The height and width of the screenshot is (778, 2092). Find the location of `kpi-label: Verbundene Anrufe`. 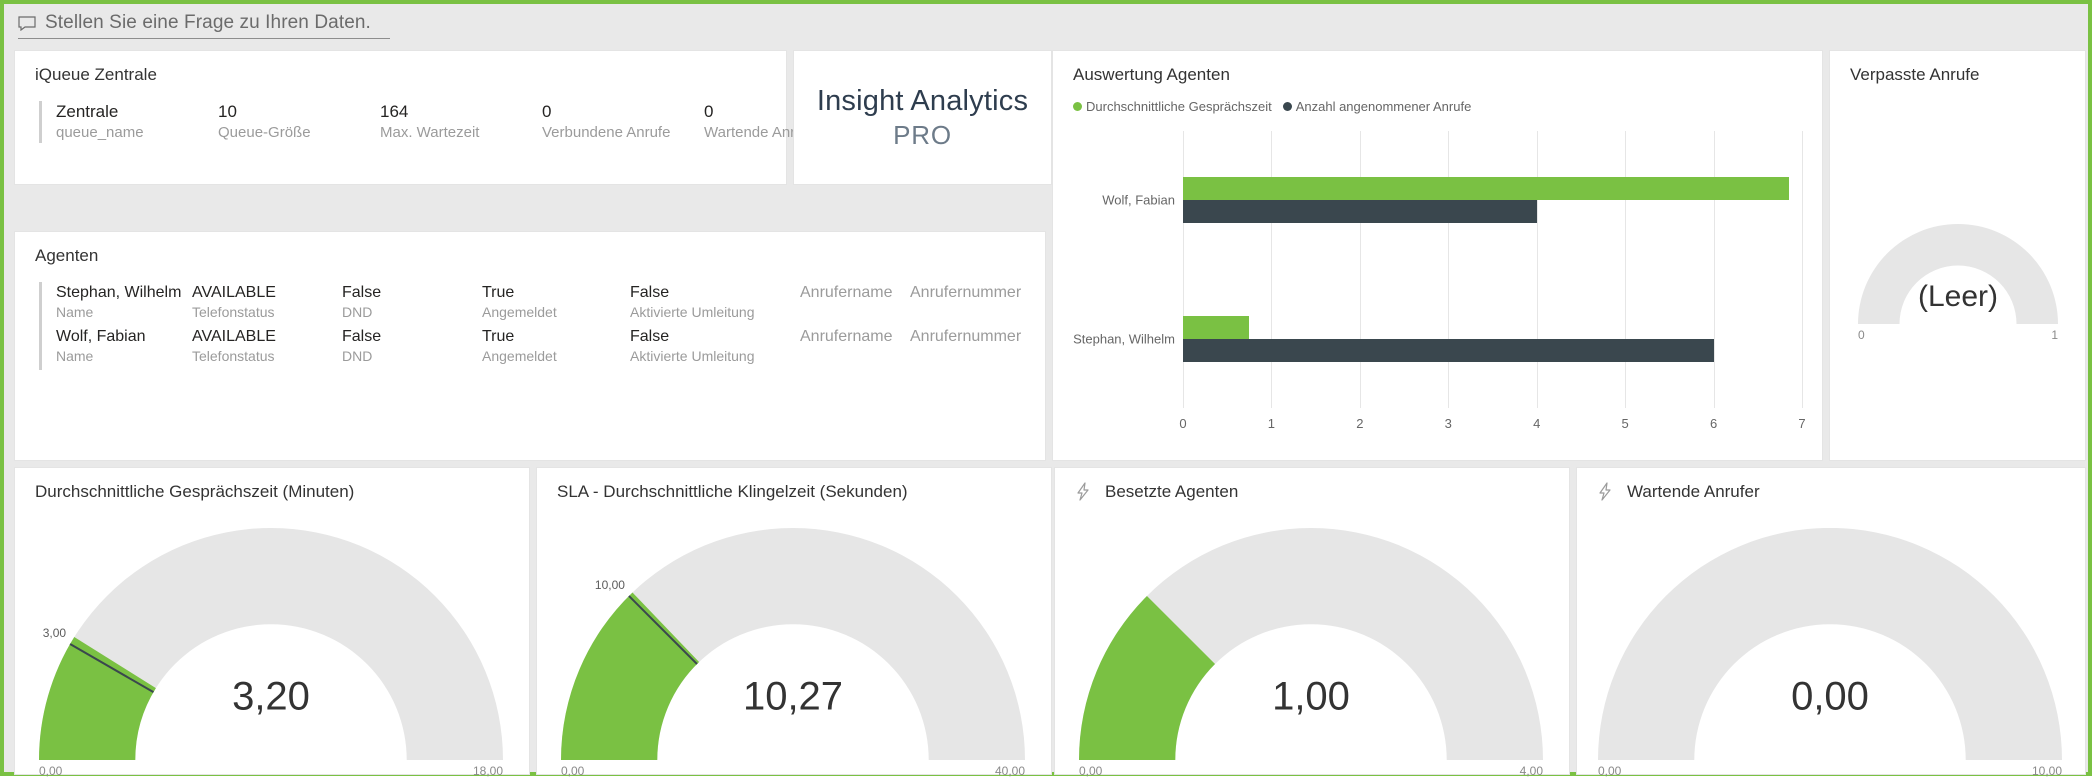

kpi-label: Verbundene Anrufe is located at coordinates (623, 133).